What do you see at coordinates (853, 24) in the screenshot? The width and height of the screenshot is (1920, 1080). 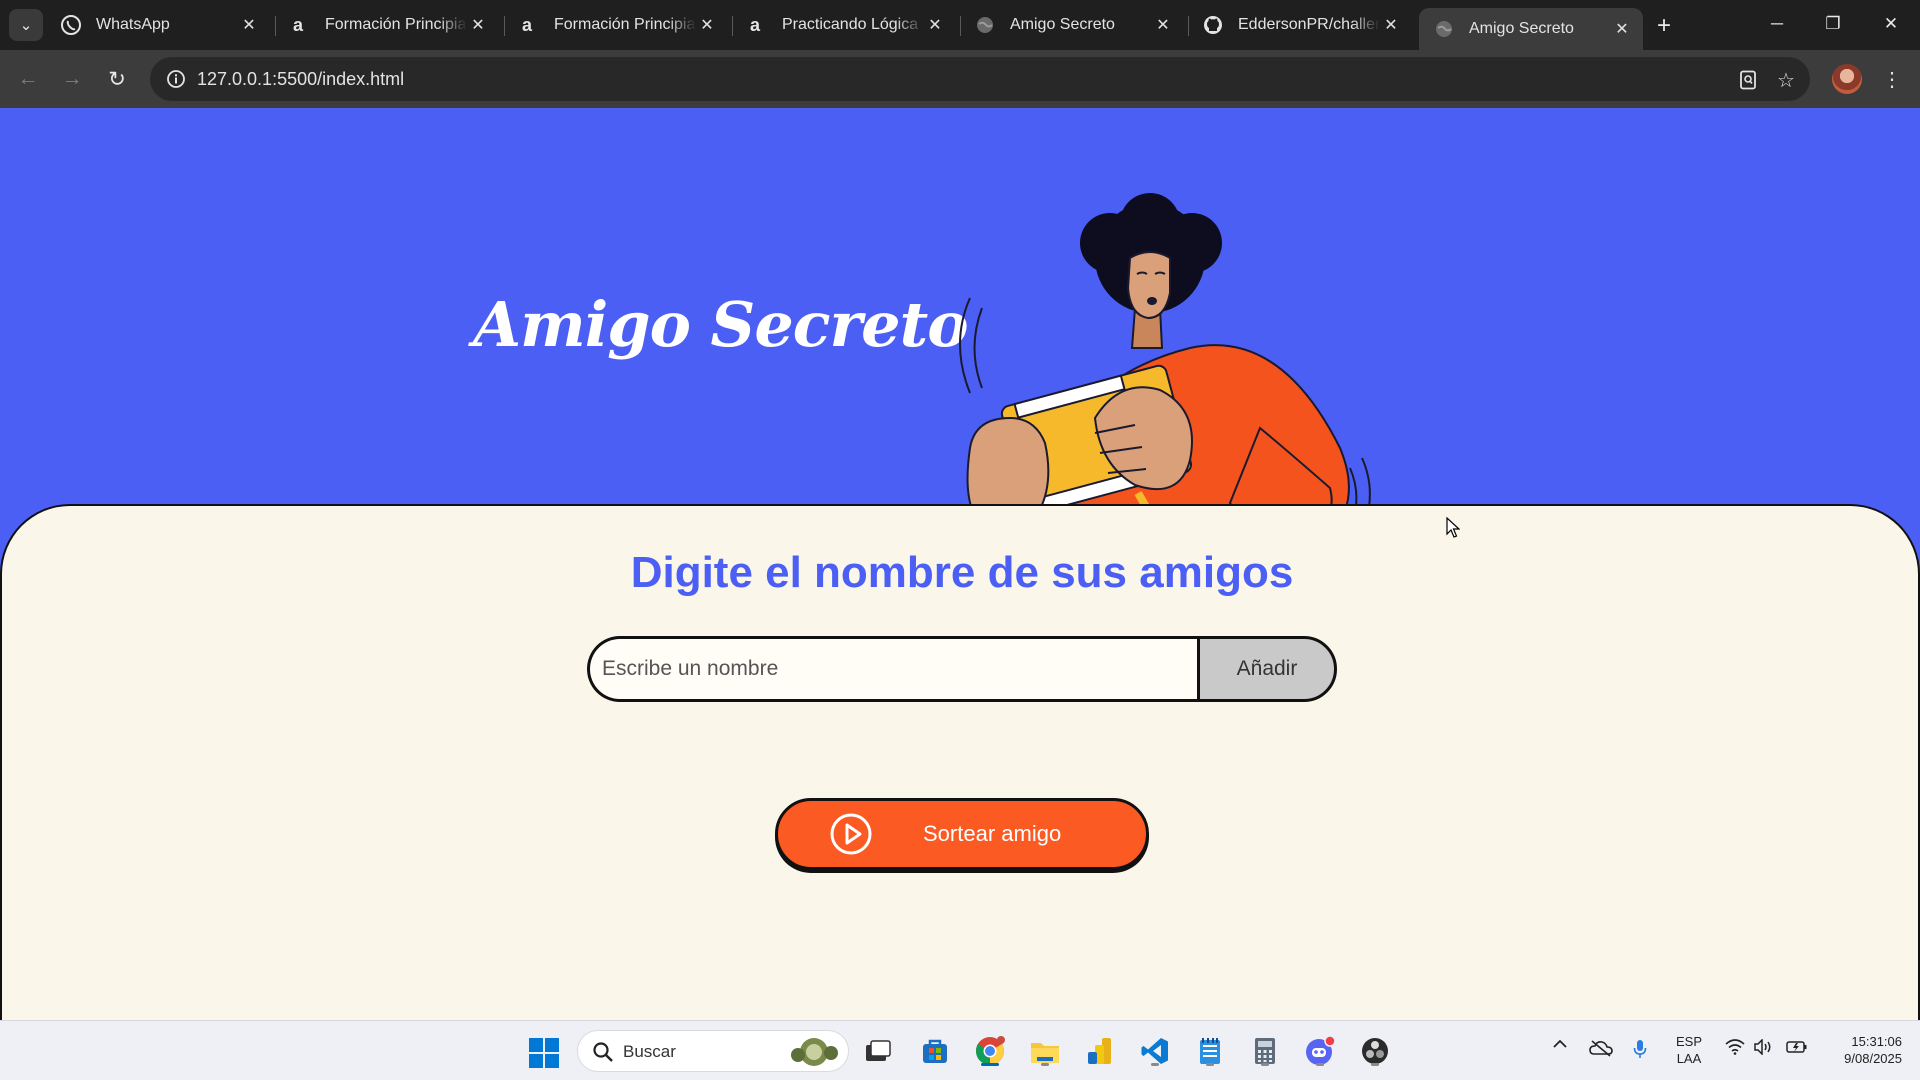 I see `tab-title: Practicando Lógica de` at bounding box center [853, 24].